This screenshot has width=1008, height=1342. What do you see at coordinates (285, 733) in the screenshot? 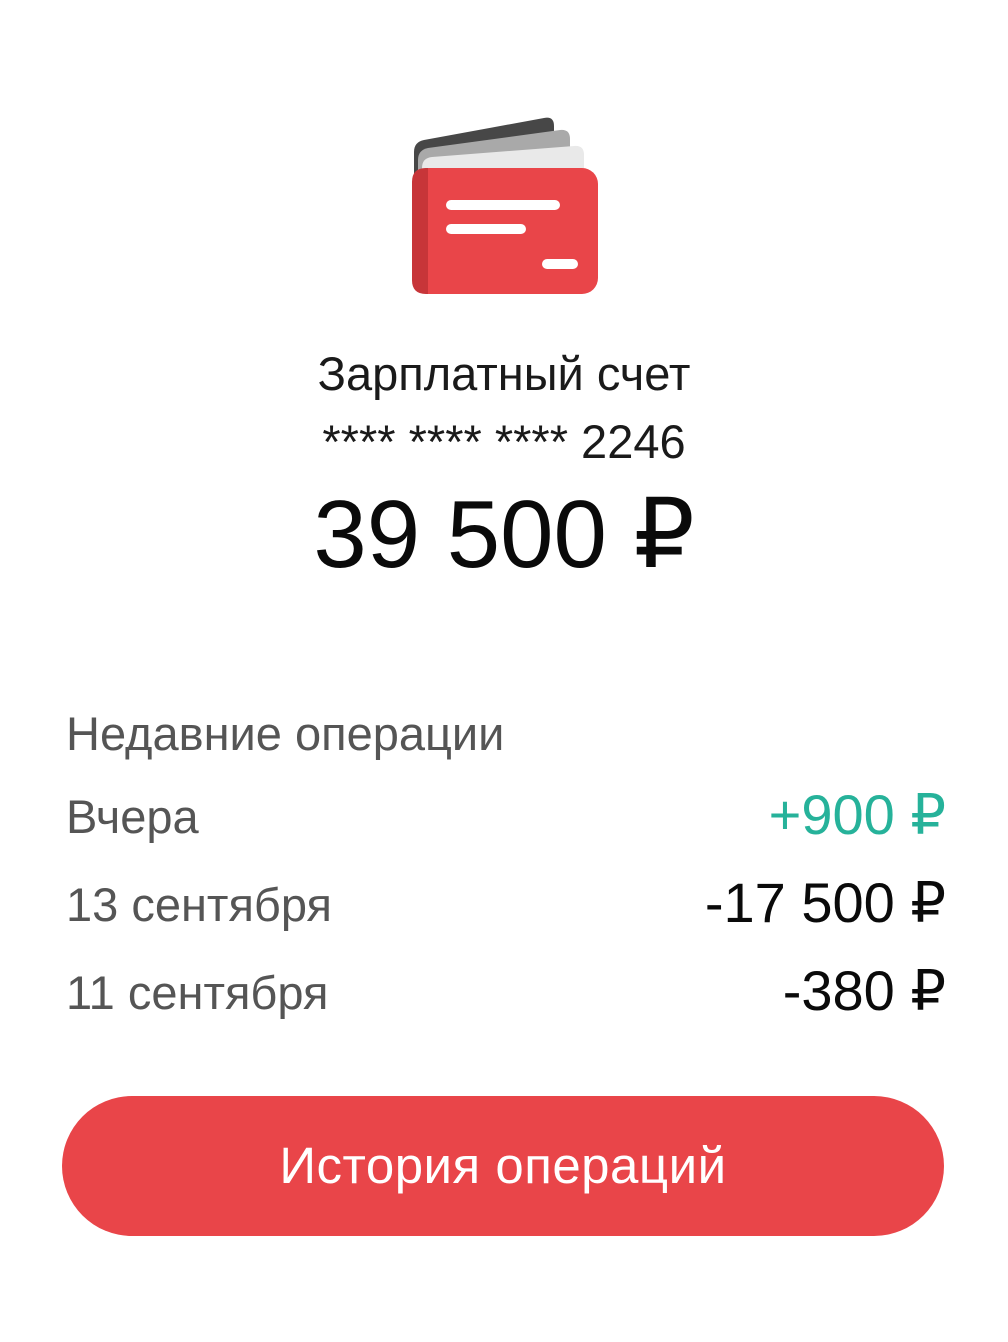
I see `recent-operations-title: Недавние операции` at bounding box center [285, 733].